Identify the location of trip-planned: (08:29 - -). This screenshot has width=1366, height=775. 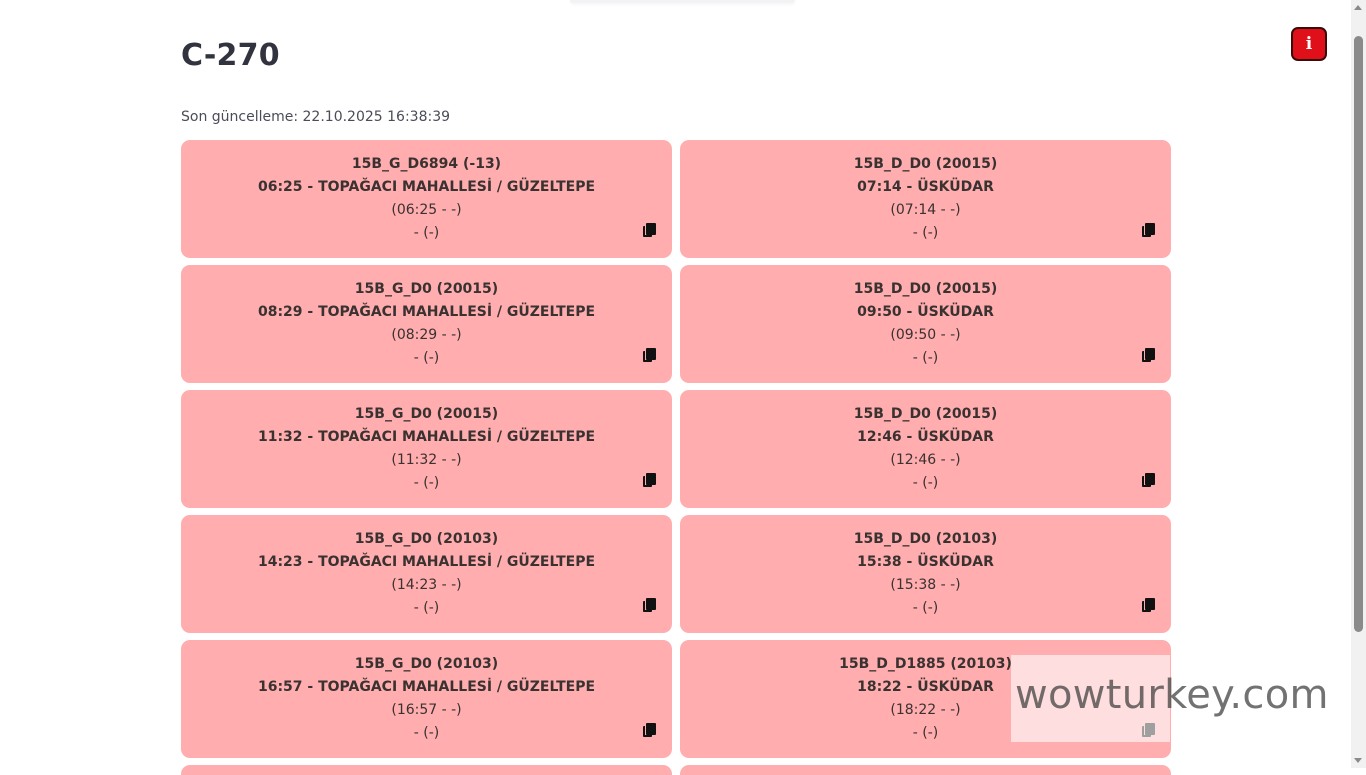
(426, 335).